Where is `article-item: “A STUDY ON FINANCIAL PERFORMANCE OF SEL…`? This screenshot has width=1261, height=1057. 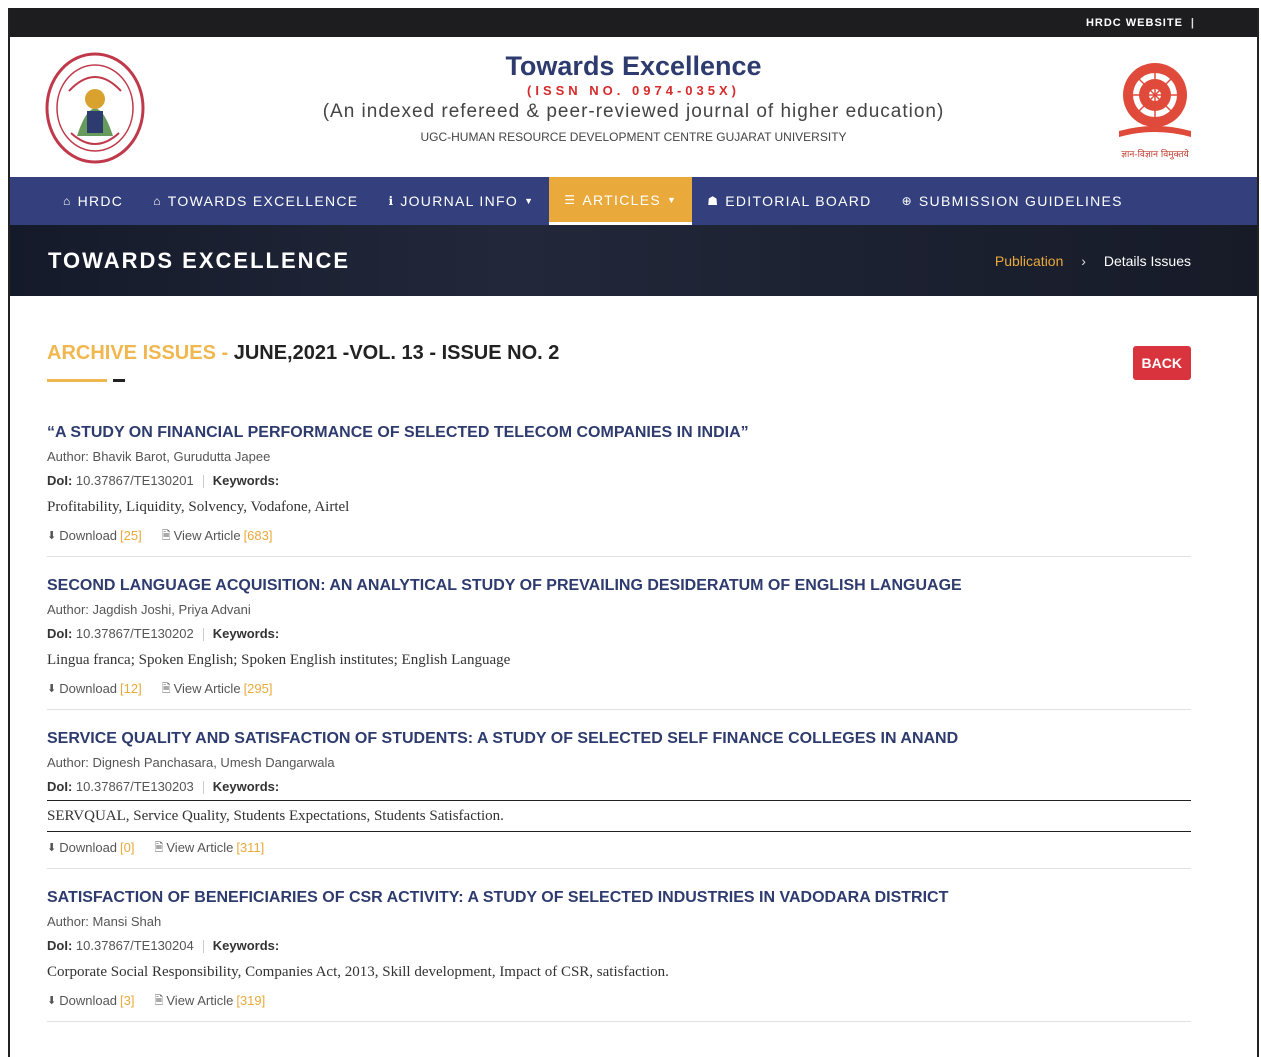 article-item: “A STUDY ON FINANCIAL PERFORMANCE OF SEL… is located at coordinates (619, 489).